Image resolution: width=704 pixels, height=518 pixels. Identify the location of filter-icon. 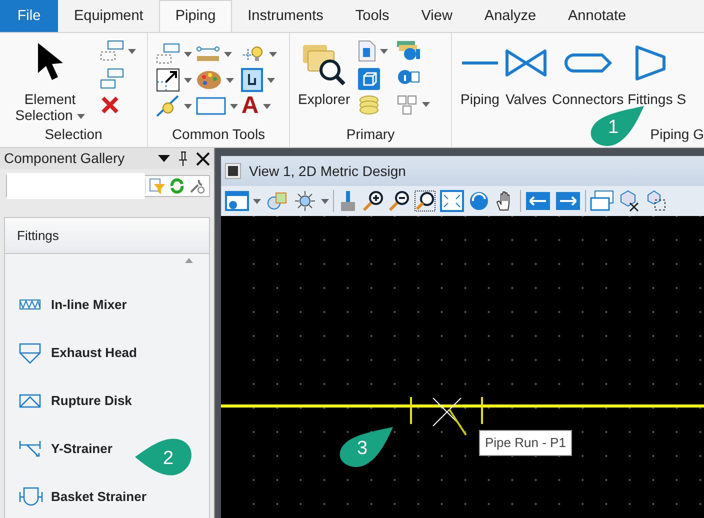
(157, 186).